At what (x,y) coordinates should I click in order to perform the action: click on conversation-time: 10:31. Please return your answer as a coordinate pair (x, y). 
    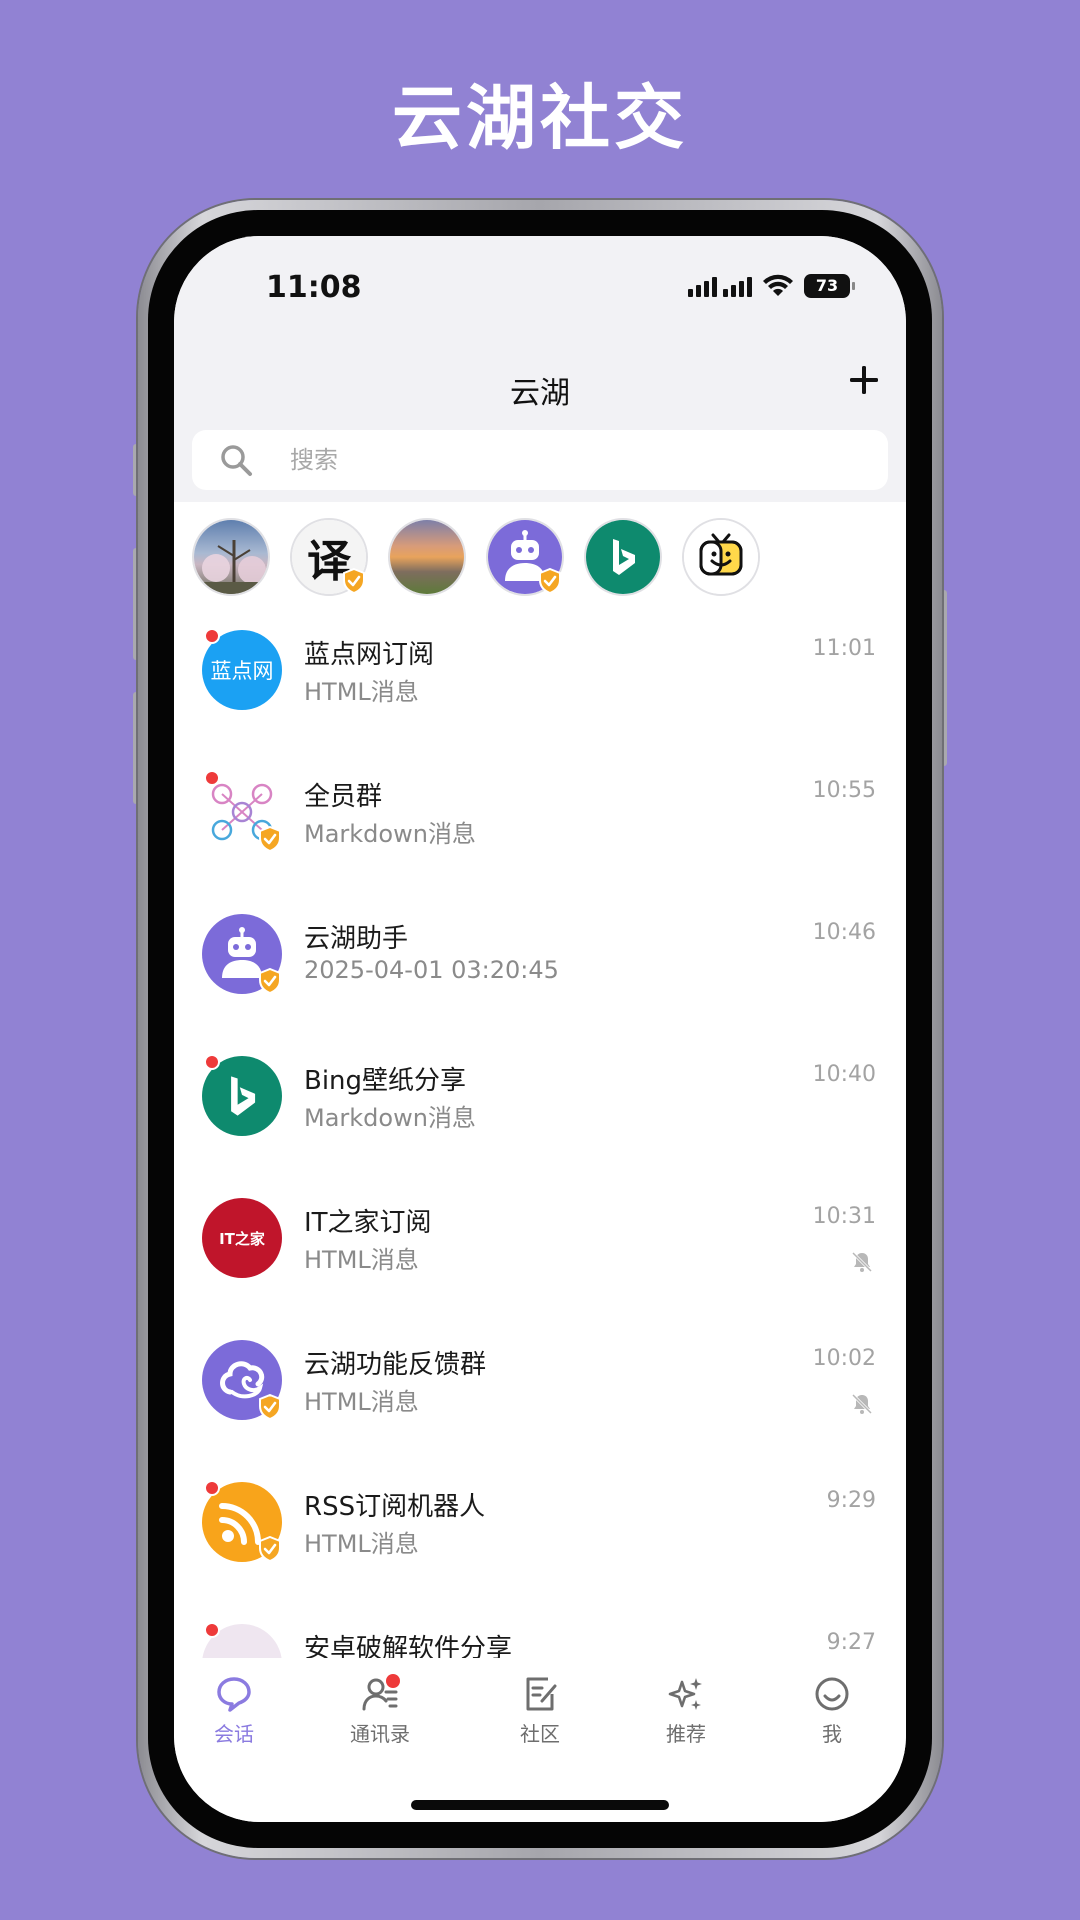
    Looking at the image, I should click on (844, 1216).